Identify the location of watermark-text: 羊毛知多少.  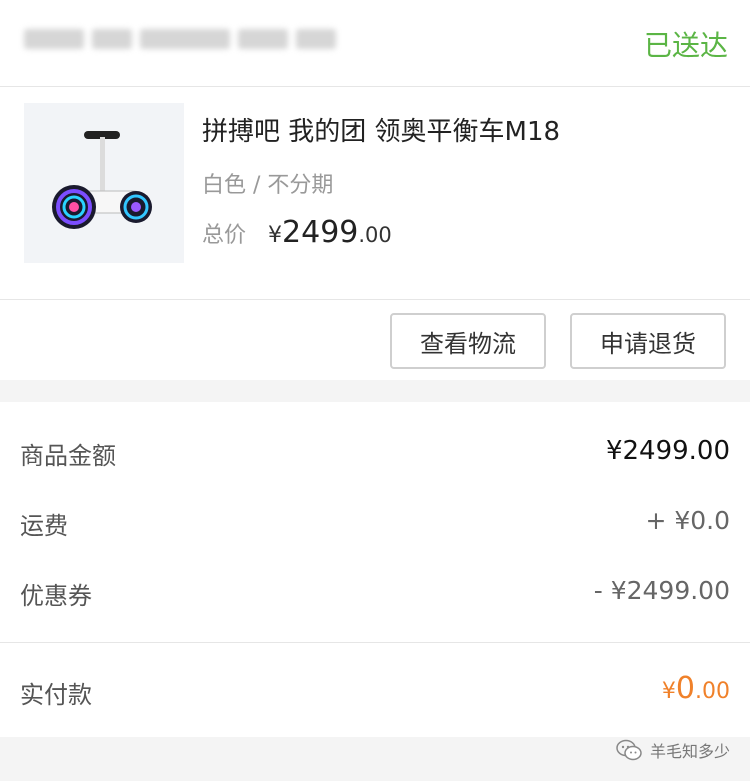
(689, 751).